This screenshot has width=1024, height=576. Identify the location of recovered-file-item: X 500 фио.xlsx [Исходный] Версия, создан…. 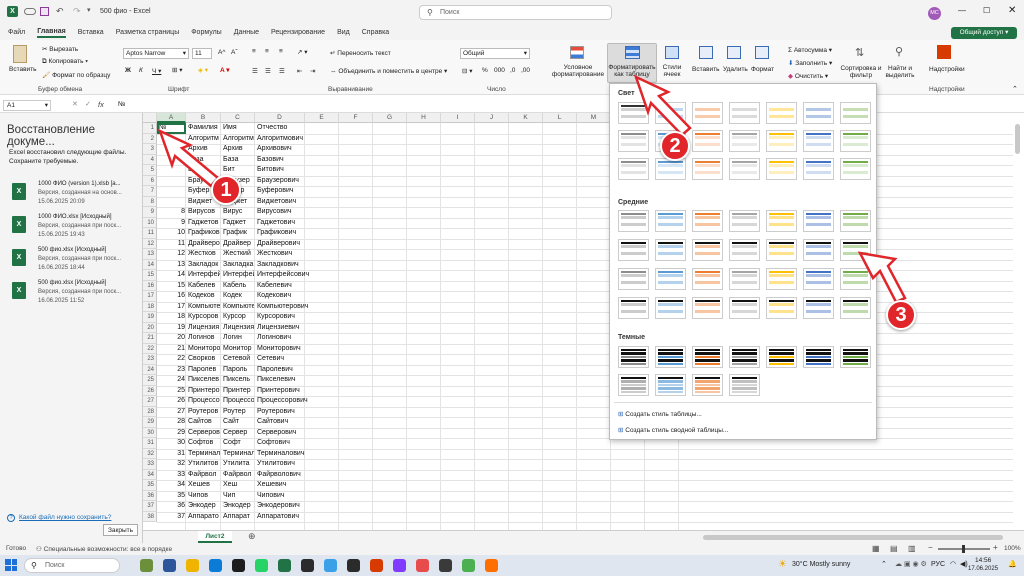
(71, 296).